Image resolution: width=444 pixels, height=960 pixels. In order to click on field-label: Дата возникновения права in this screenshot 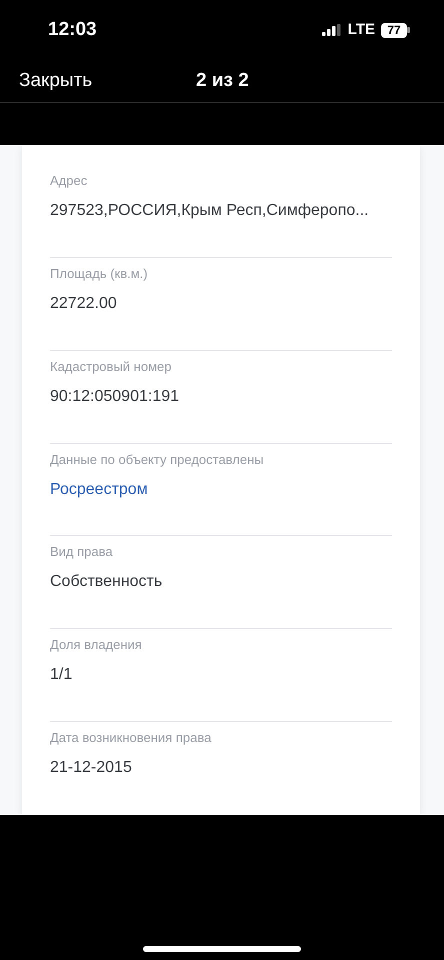, I will do `click(131, 738)`.